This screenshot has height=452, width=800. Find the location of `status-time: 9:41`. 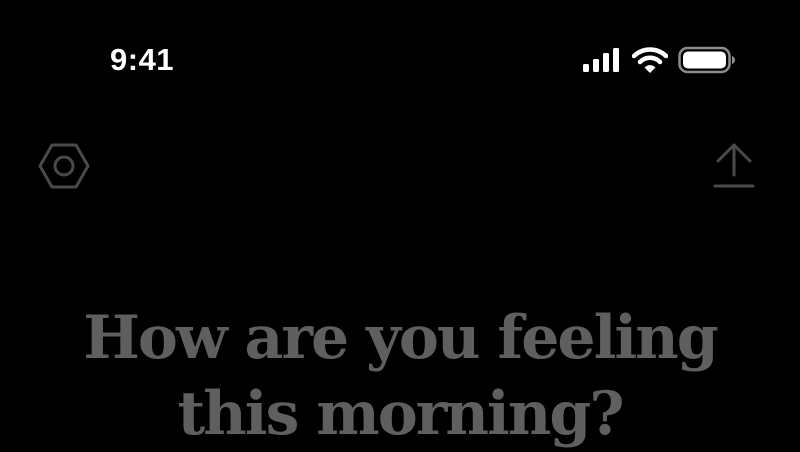

status-time: 9:41 is located at coordinates (142, 59).